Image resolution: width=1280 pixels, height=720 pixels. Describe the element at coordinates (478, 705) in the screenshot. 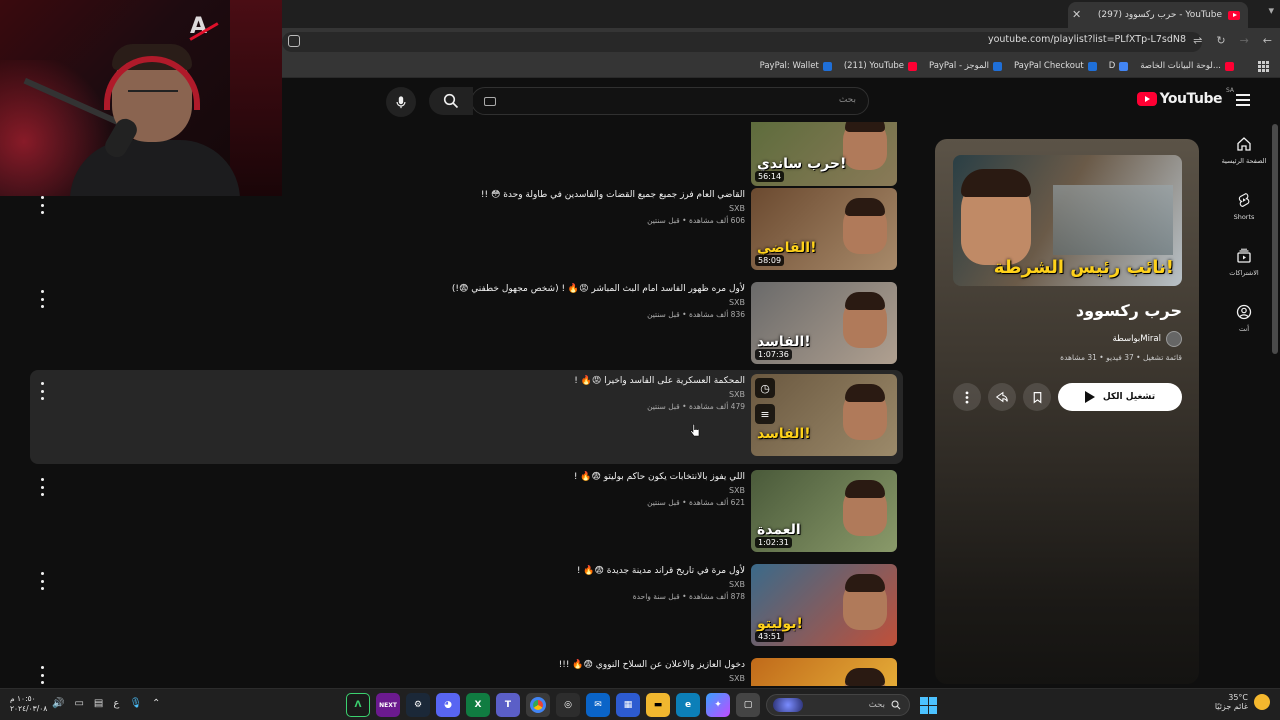

I see `taskbar-app-excel: X` at that location.